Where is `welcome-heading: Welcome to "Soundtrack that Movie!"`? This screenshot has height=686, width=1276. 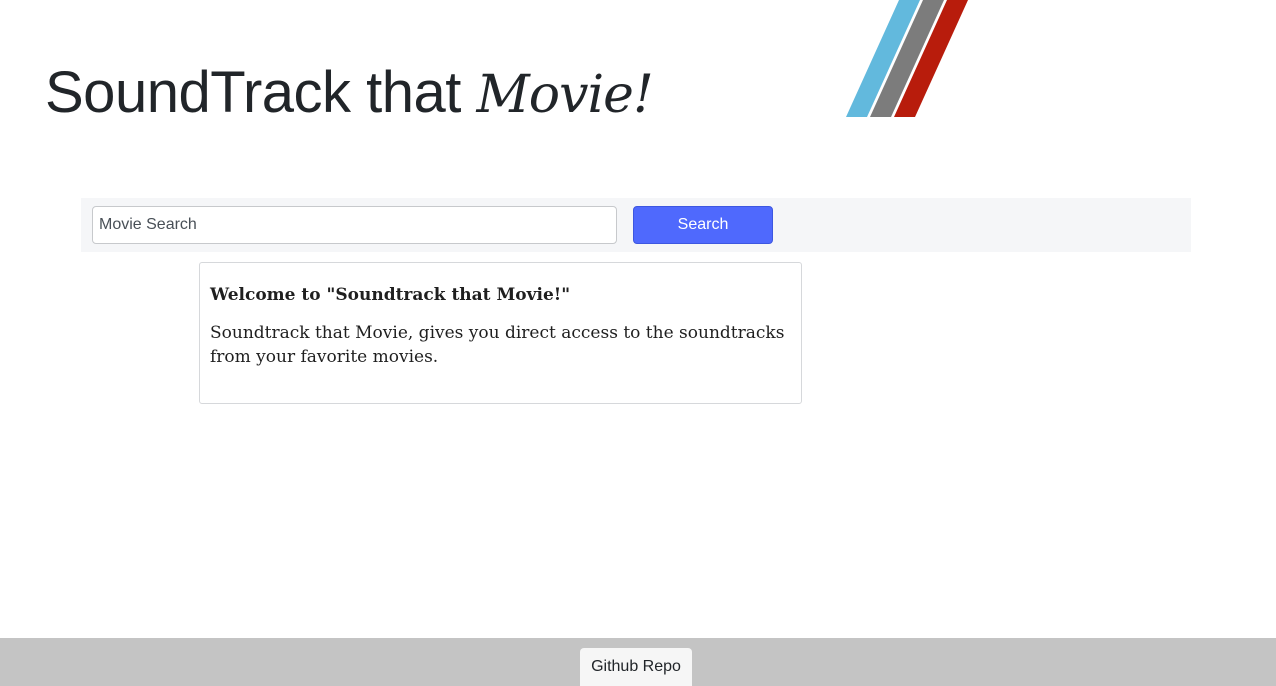
welcome-heading: Welcome to "Soundtrack that Movie!" is located at coordinates (390, 295).